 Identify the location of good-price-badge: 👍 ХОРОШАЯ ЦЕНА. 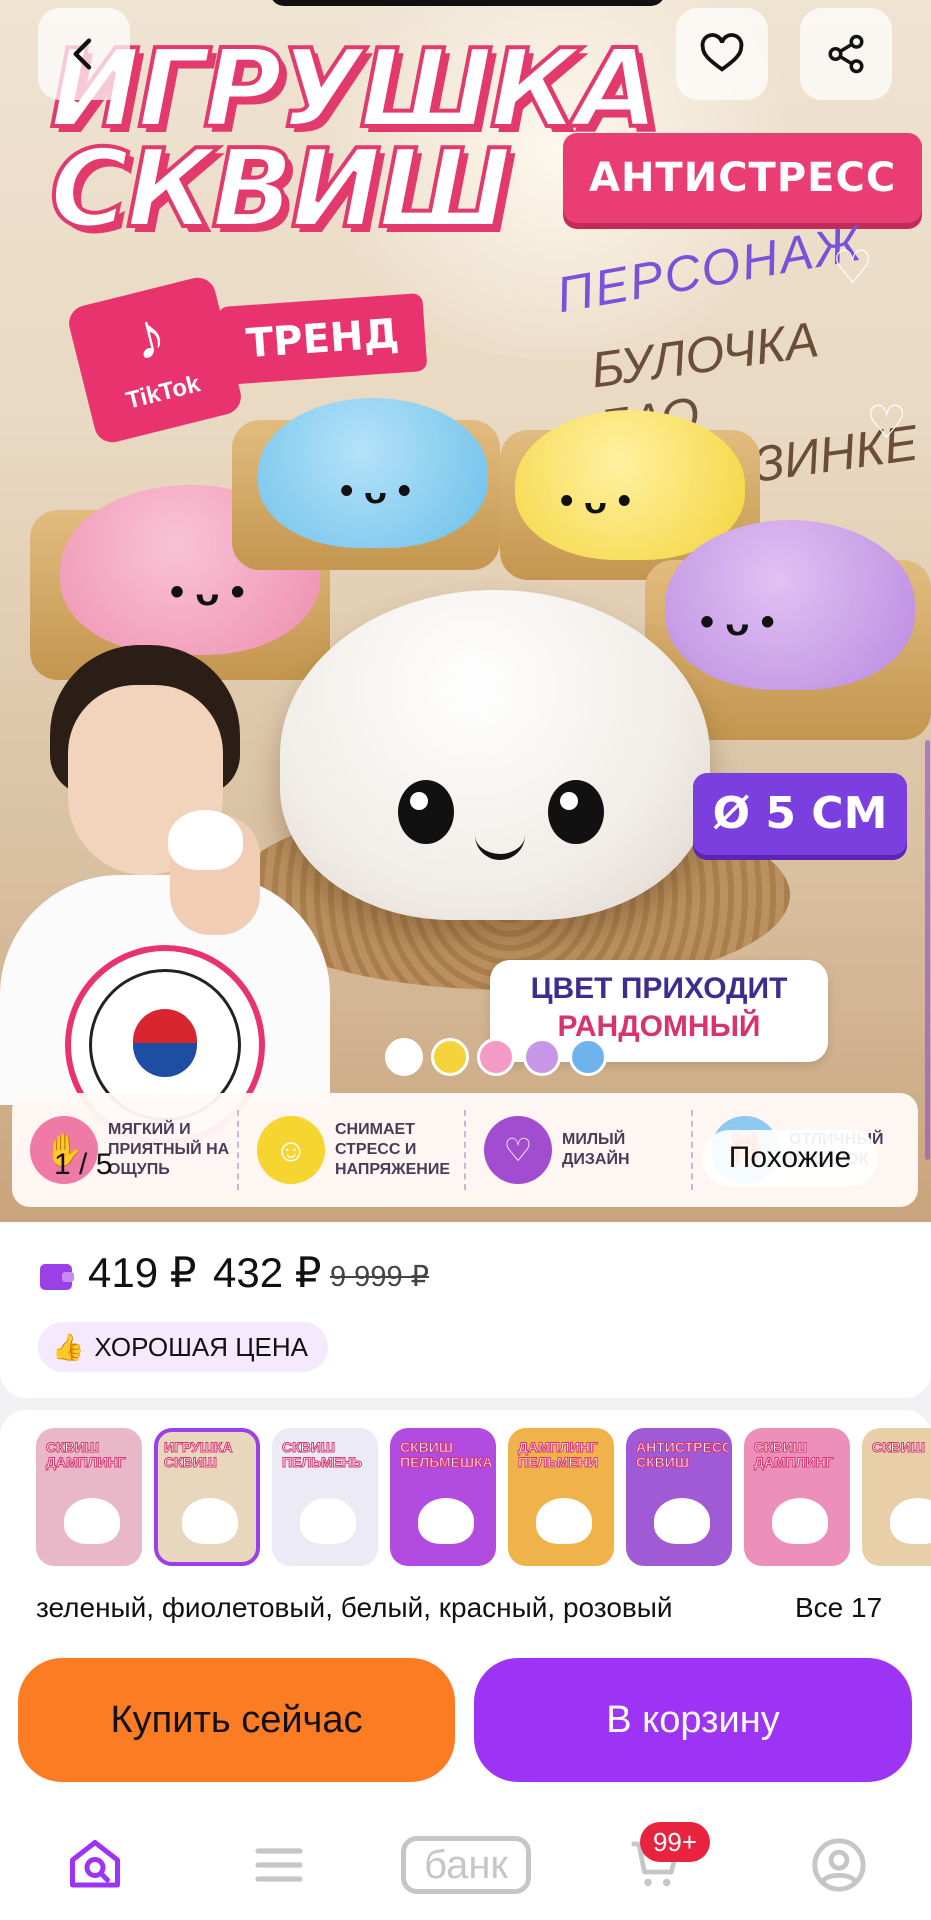
(183, 1347).